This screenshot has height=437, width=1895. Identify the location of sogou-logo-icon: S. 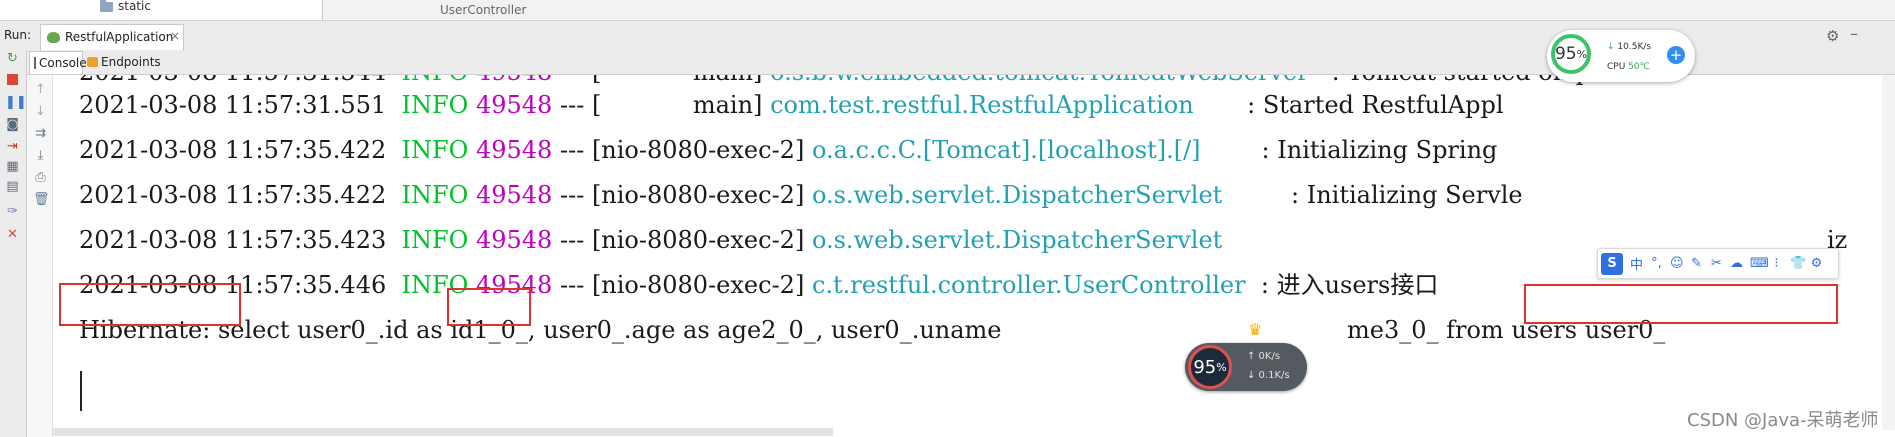
(1612, 263).